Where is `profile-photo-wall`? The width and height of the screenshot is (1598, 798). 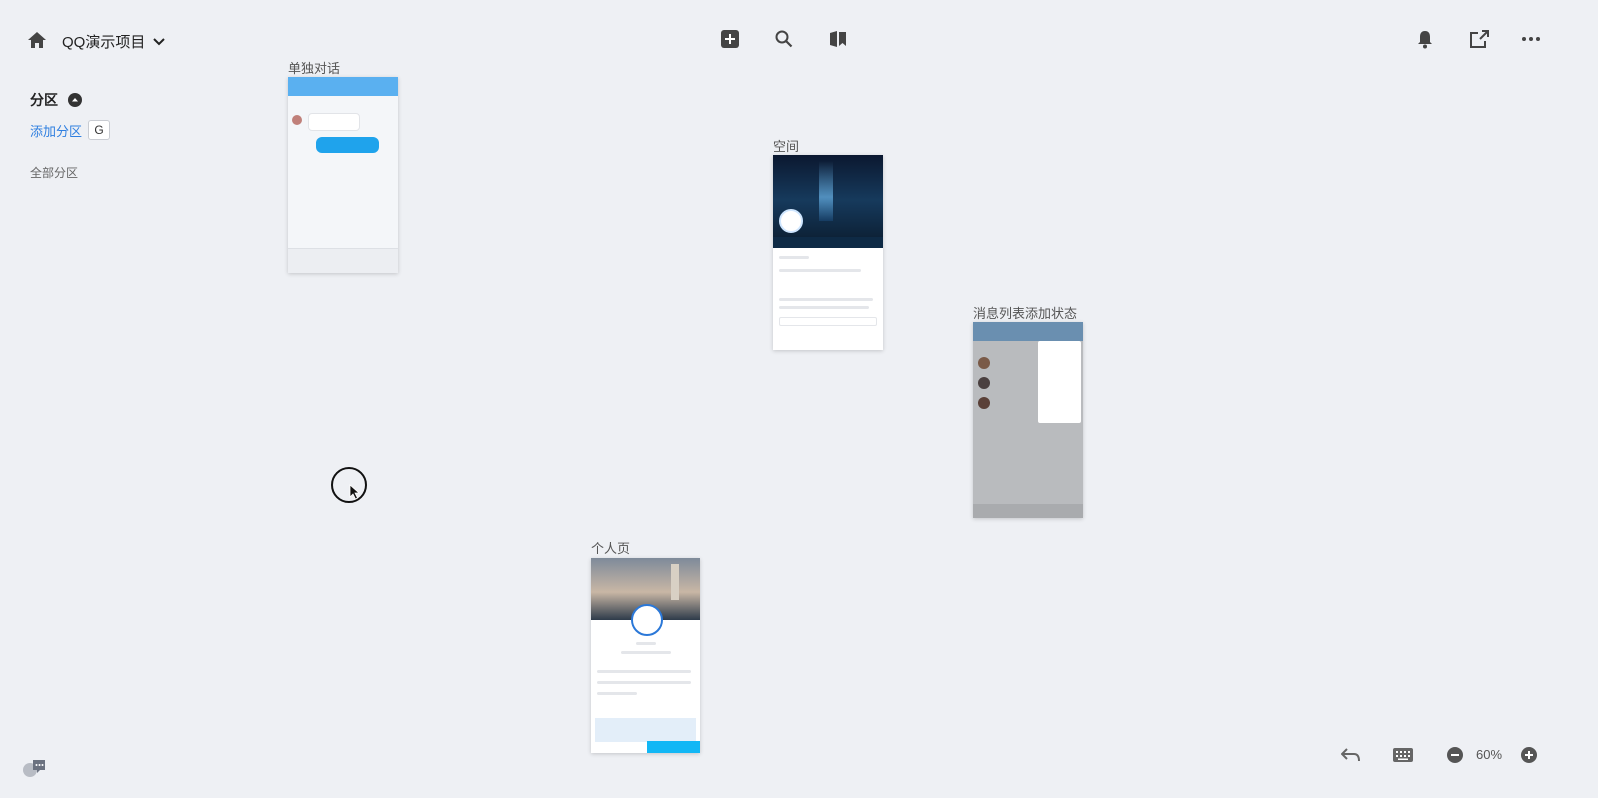 profile-photo-wall is located at coordinates (645, 730).